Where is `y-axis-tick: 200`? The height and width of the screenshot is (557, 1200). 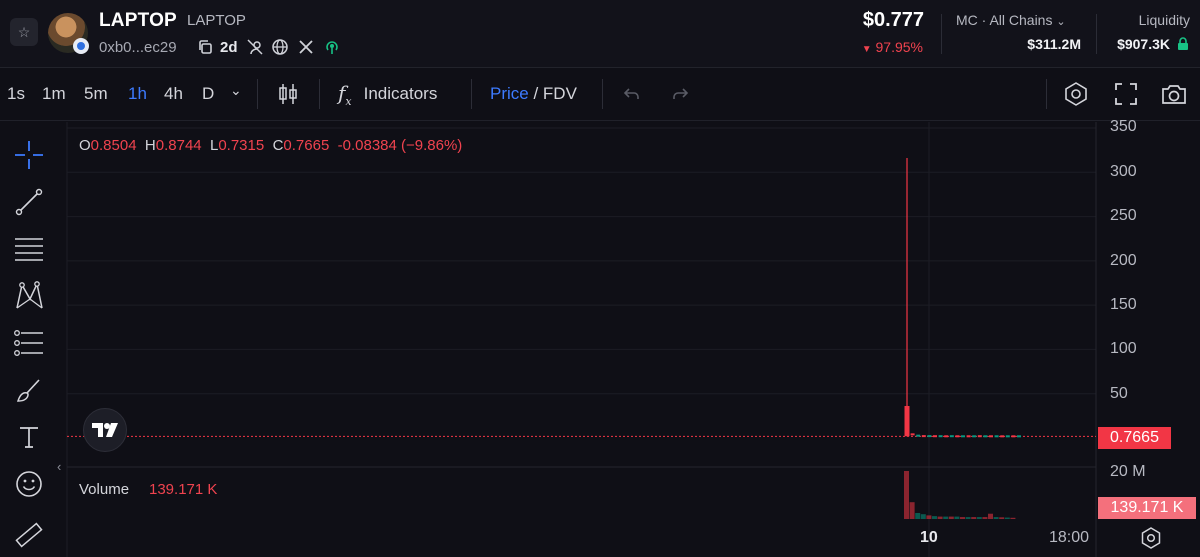 y-axis-tick: 200 is located at coordinates (1123, 260).